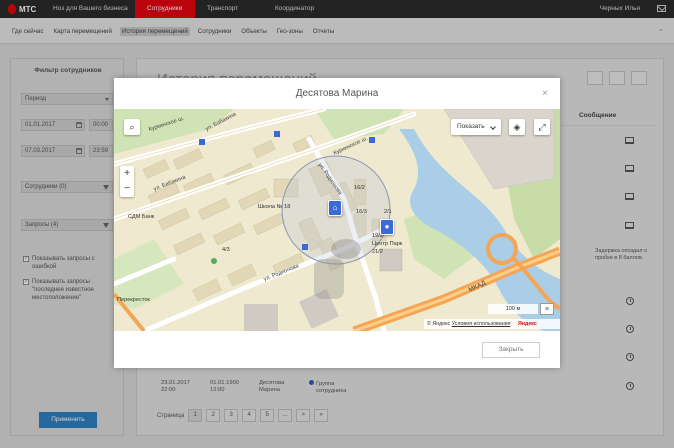 Image resolution: width=674 pixels, height=448 pixels. I want to click on employee-location-marker: ⌂, so click(335, 208).